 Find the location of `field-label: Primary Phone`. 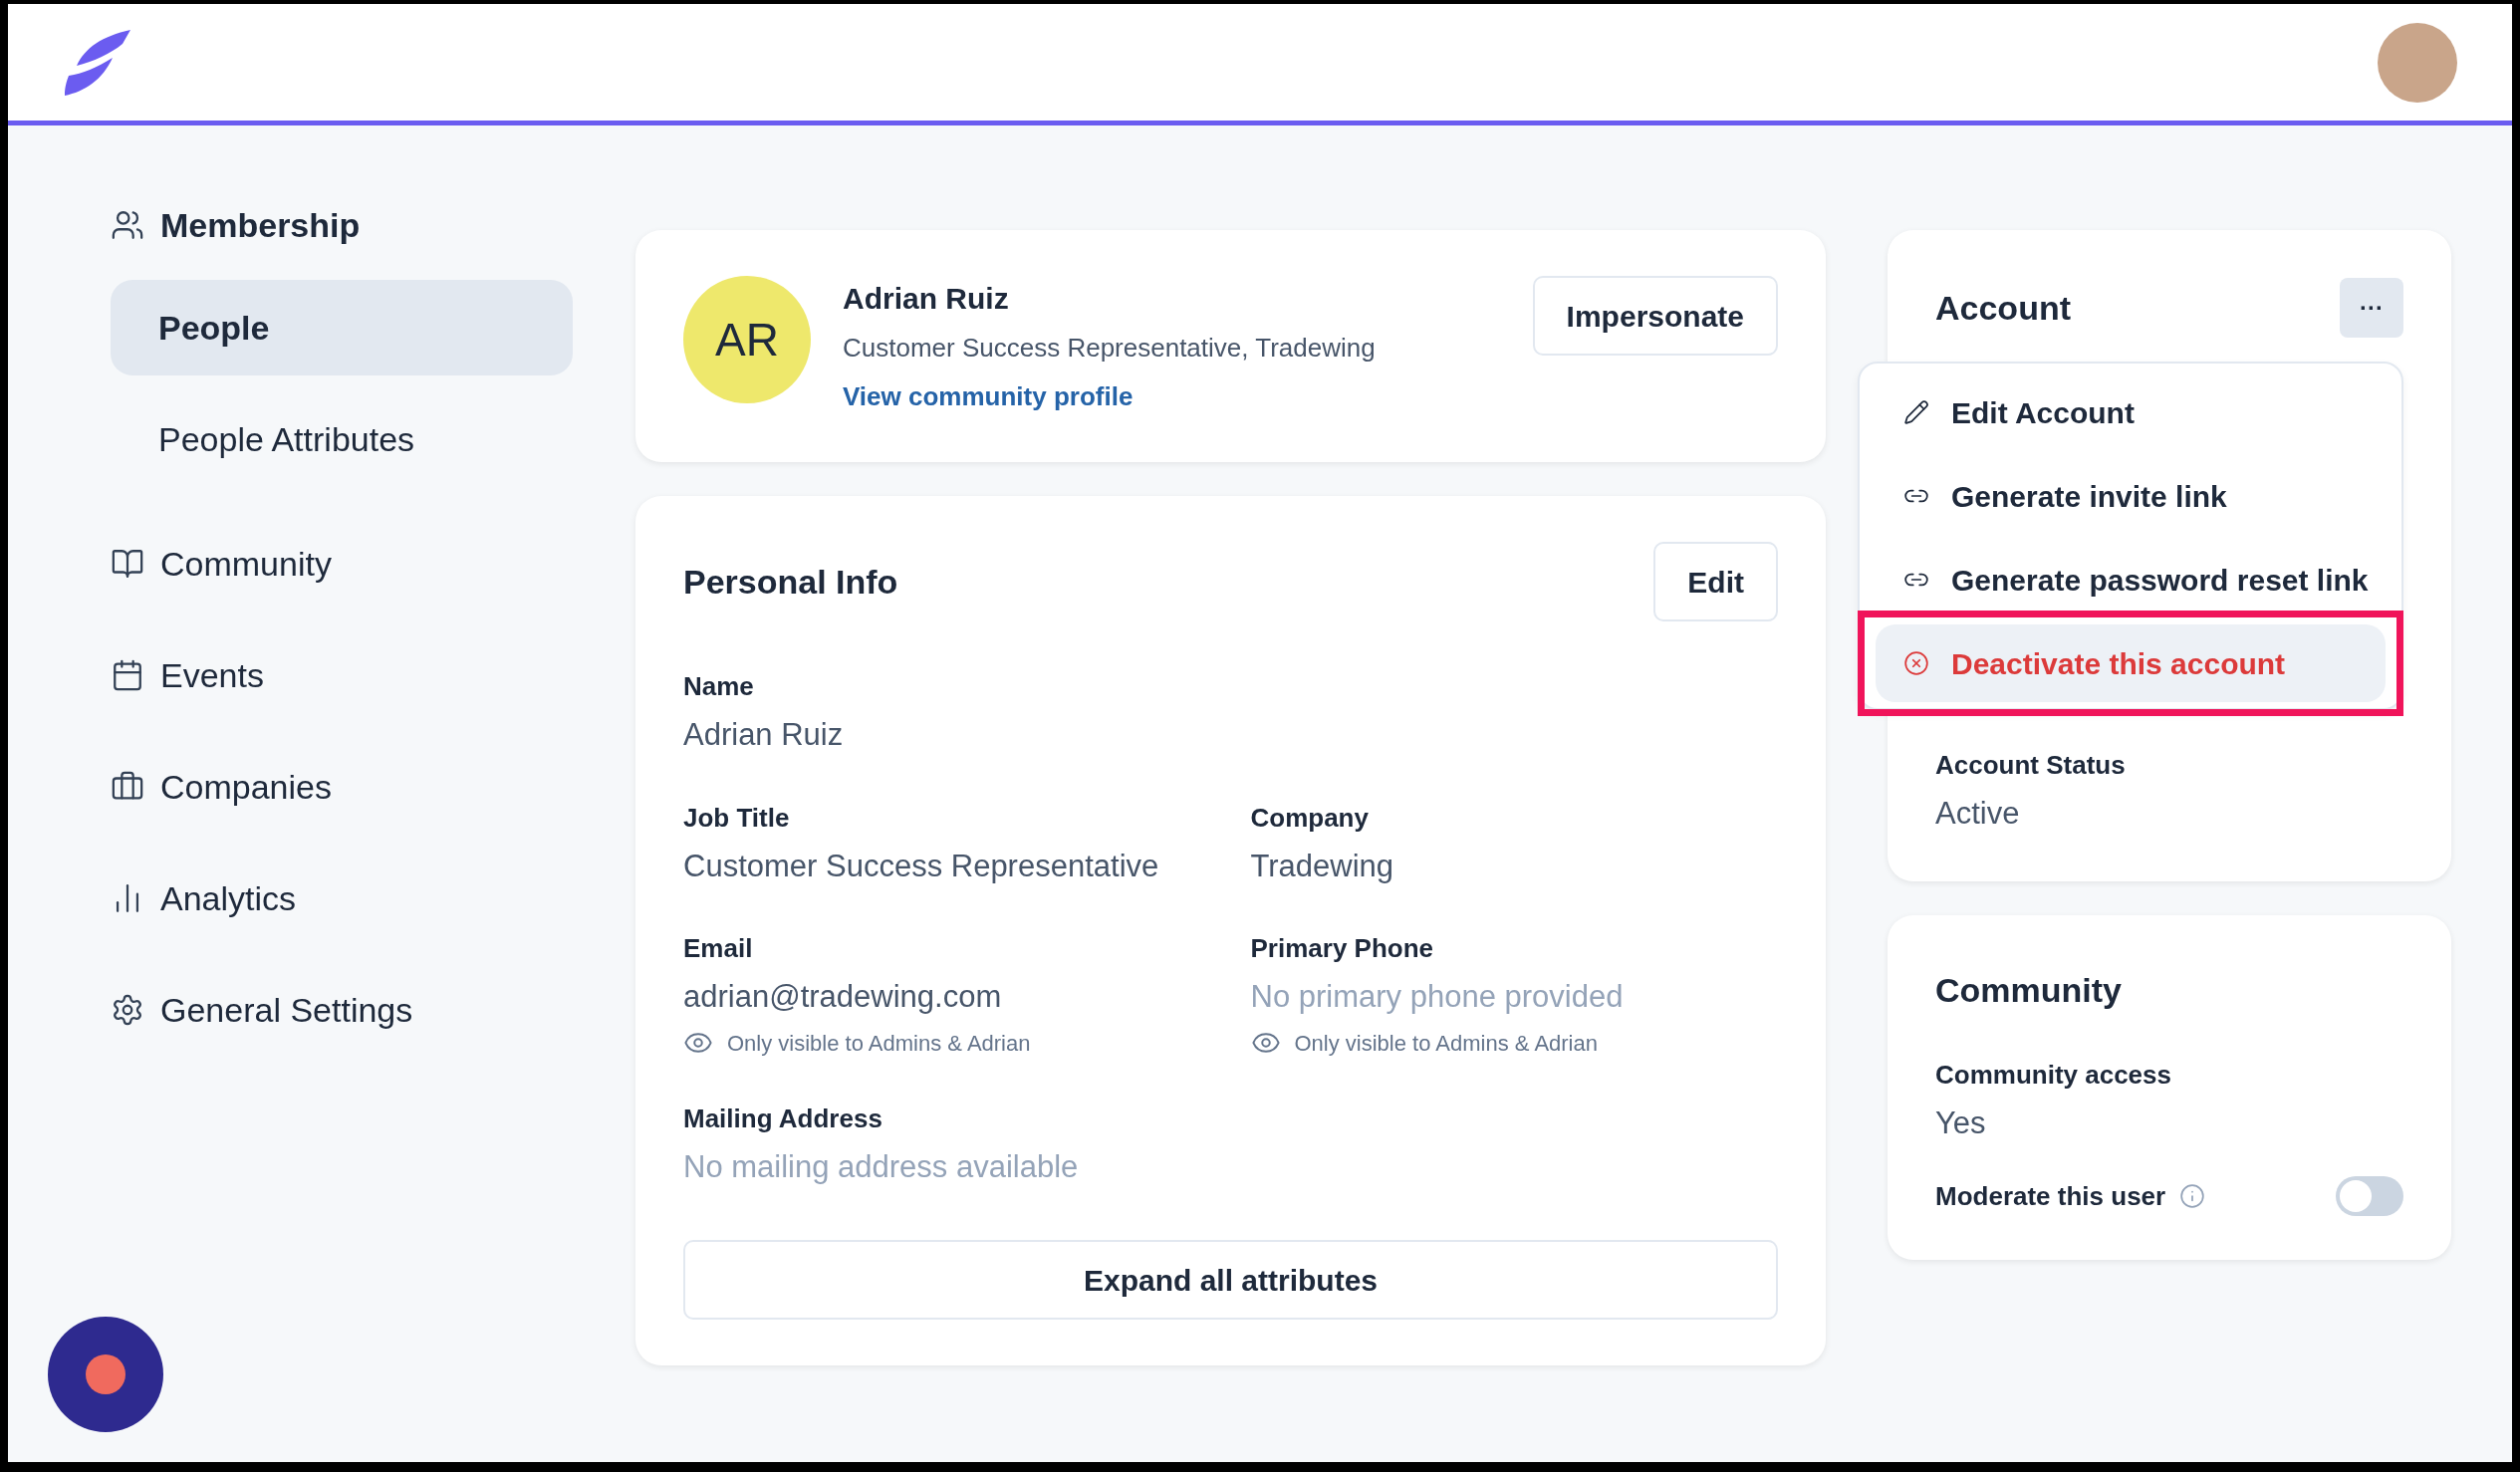

field-label: Primary Phone is located at coordinates (1342, 948).